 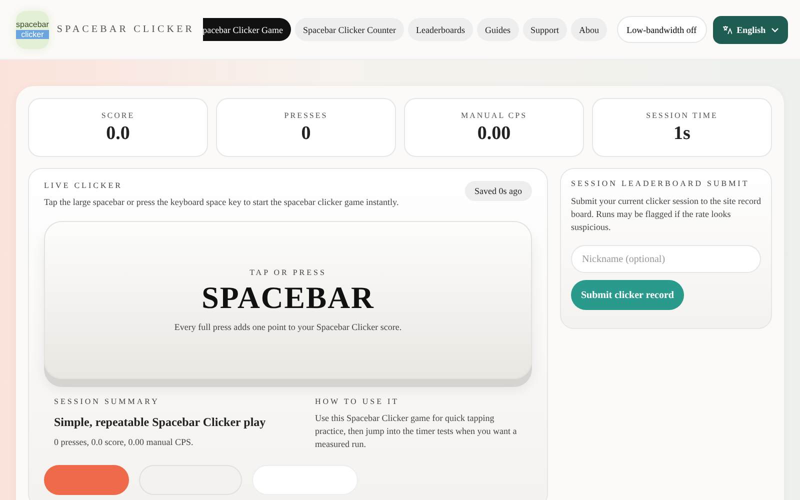 I want to click on translate-icon, so click(x=727, y=29).